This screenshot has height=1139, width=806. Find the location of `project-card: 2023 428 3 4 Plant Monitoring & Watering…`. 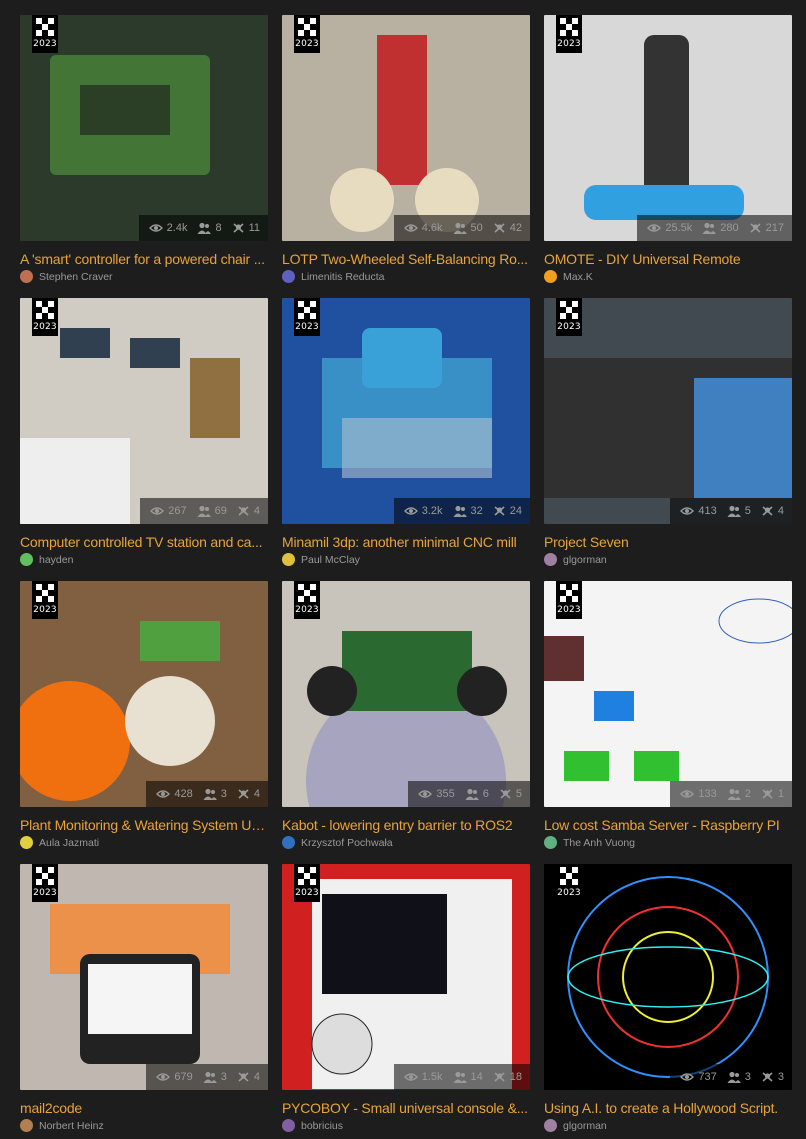

project-card: 2023 428 3 4 Plant Monitoring & Watering… is located at coordinates (144, 722).